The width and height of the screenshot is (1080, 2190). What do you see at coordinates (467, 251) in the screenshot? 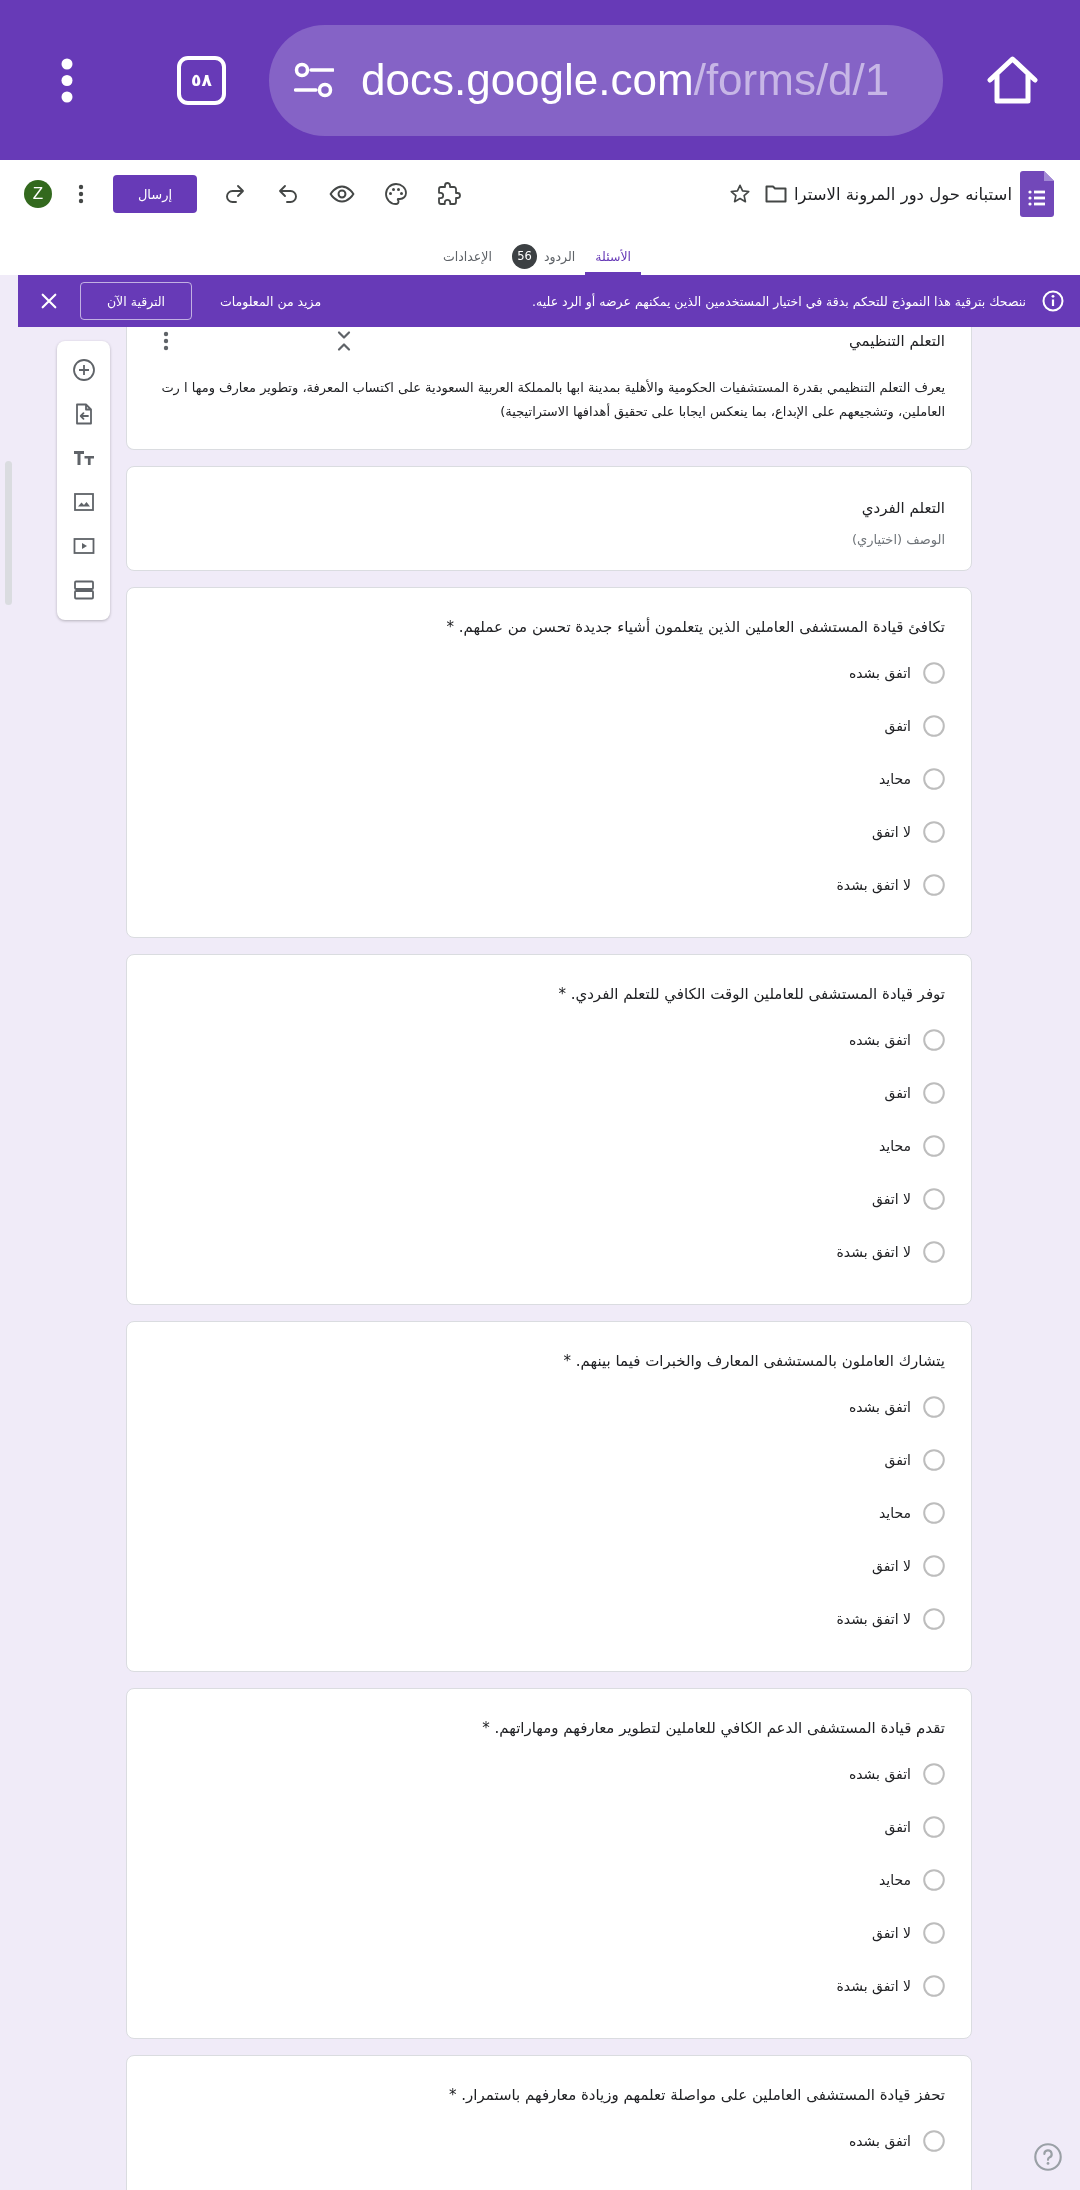
I see `tab: الإعدادات` at bounding box center [467, 251].